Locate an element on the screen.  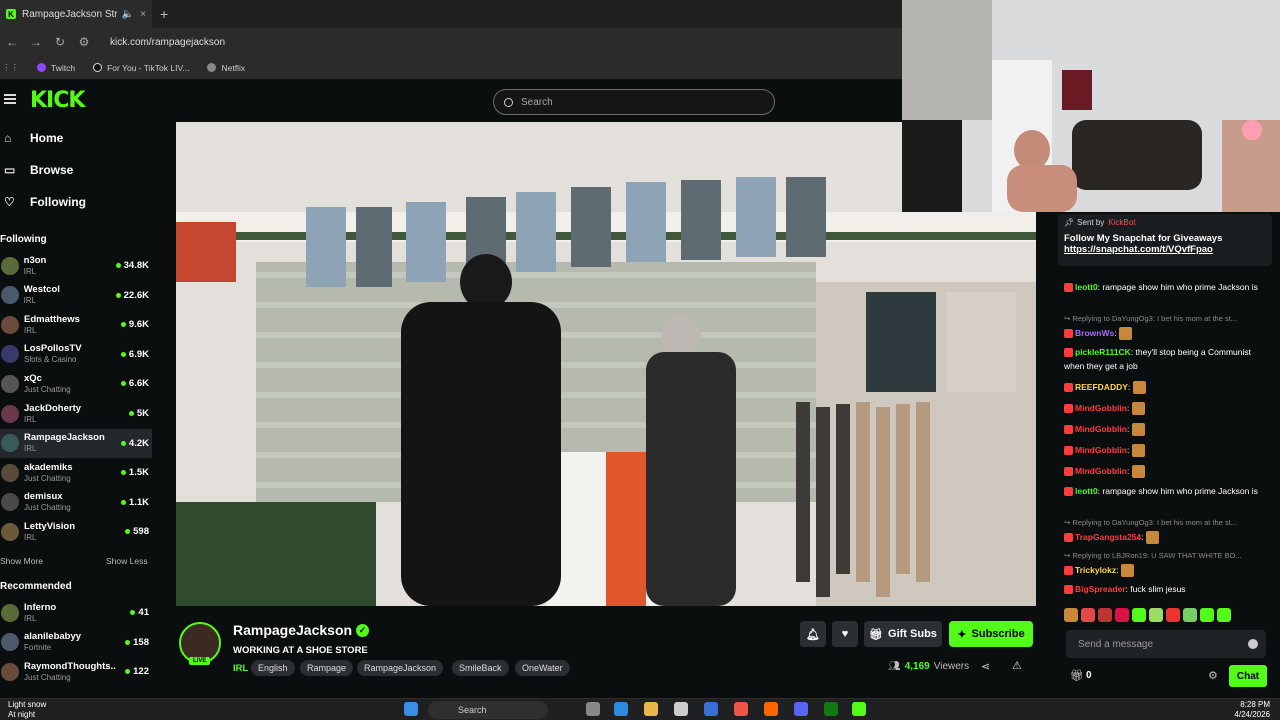
channel-info: alanilebabyy Fortnite is located at coordinates (74, 642).